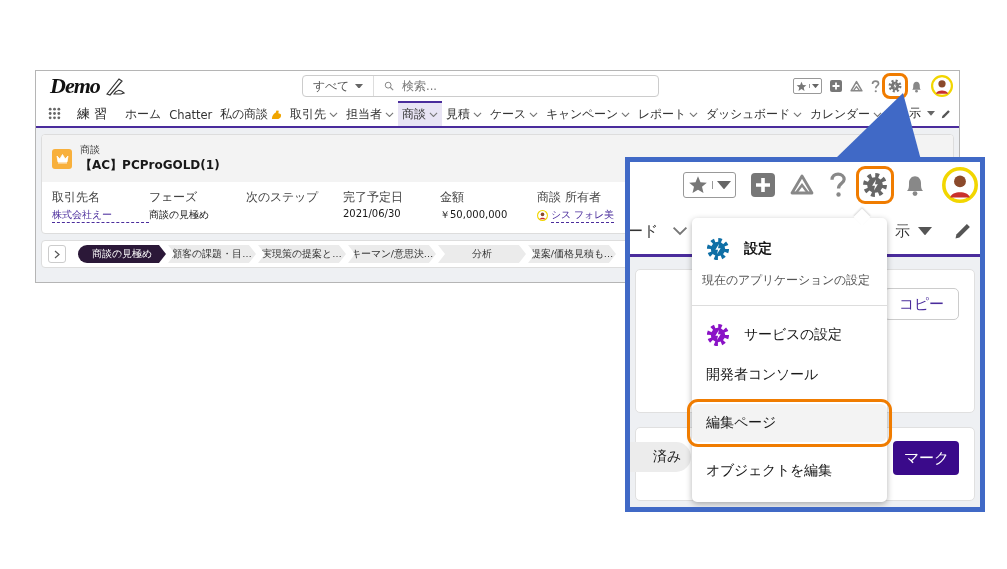  I want to click on chevron-right-icon, so click(57, 254).